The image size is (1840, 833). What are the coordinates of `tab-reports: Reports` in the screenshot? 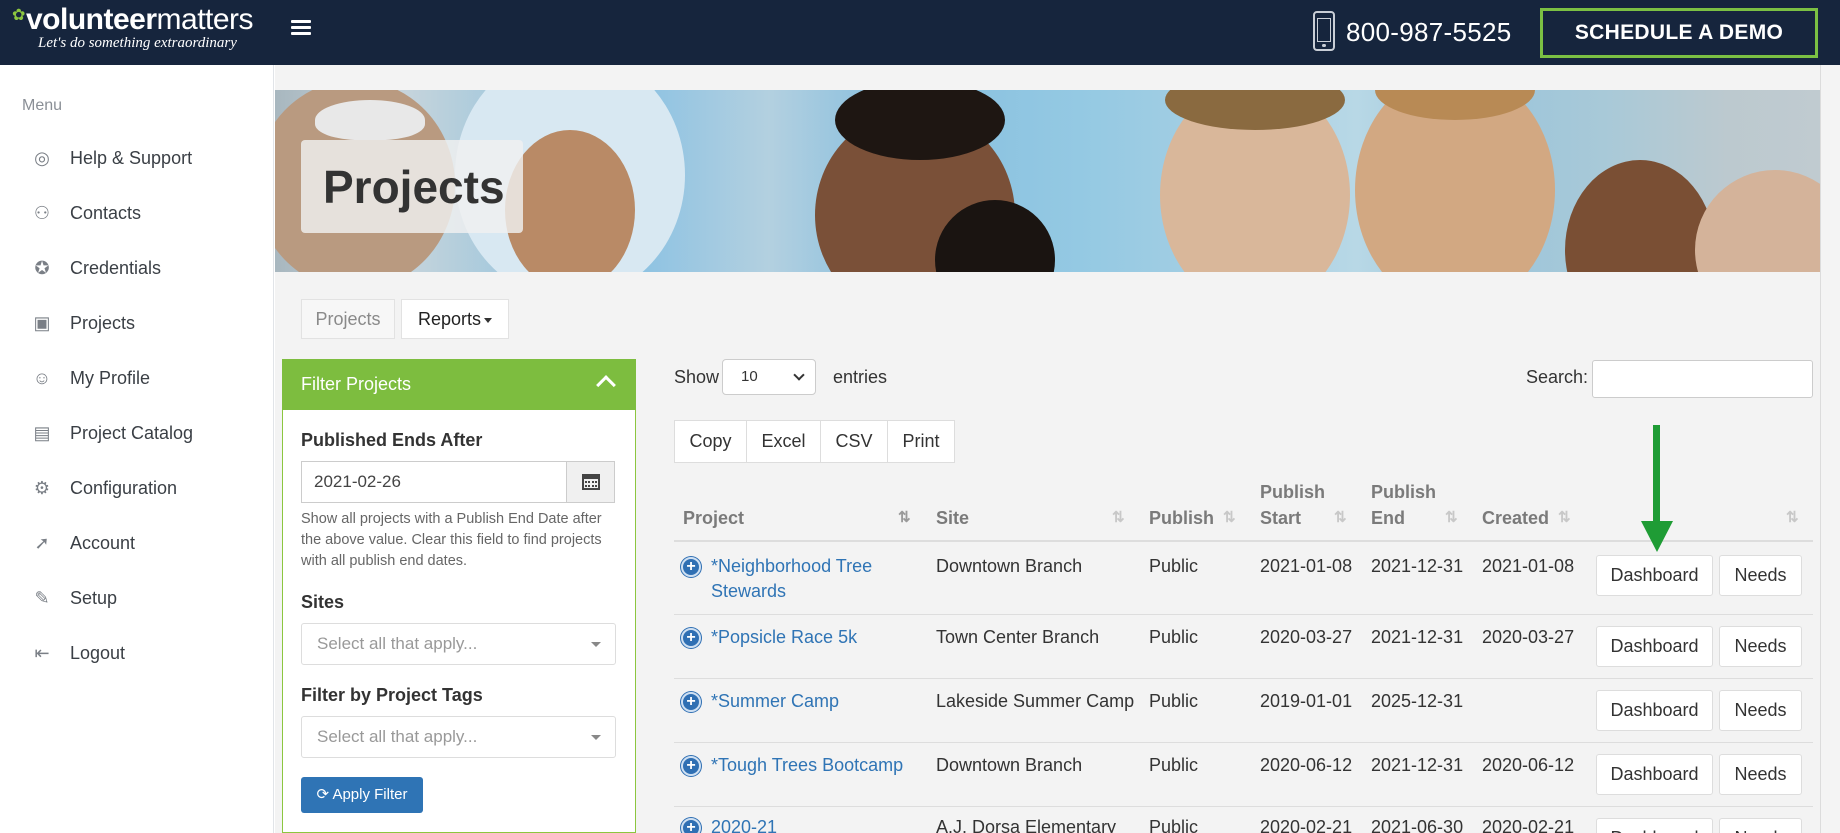 It's located at (455, 319).